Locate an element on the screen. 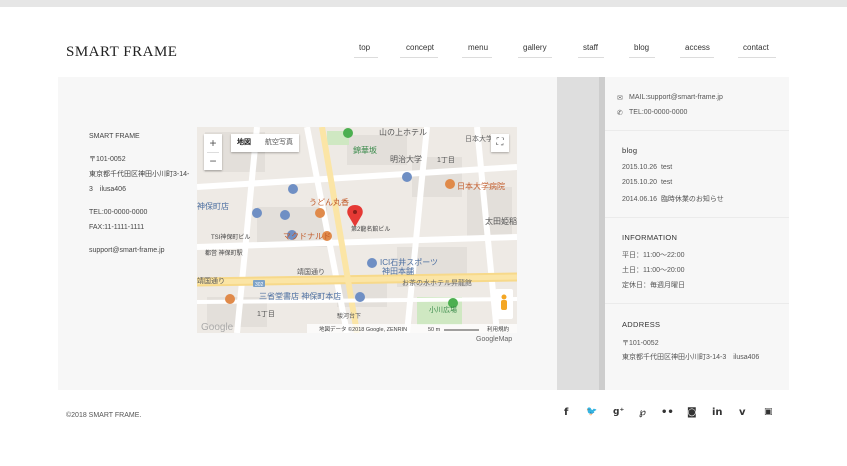 This screenshot has height=466, width=847. social-links: f 🐦 g⁺ ℘ •• ◙ in v ▣ is located at coordinates (670, 415).